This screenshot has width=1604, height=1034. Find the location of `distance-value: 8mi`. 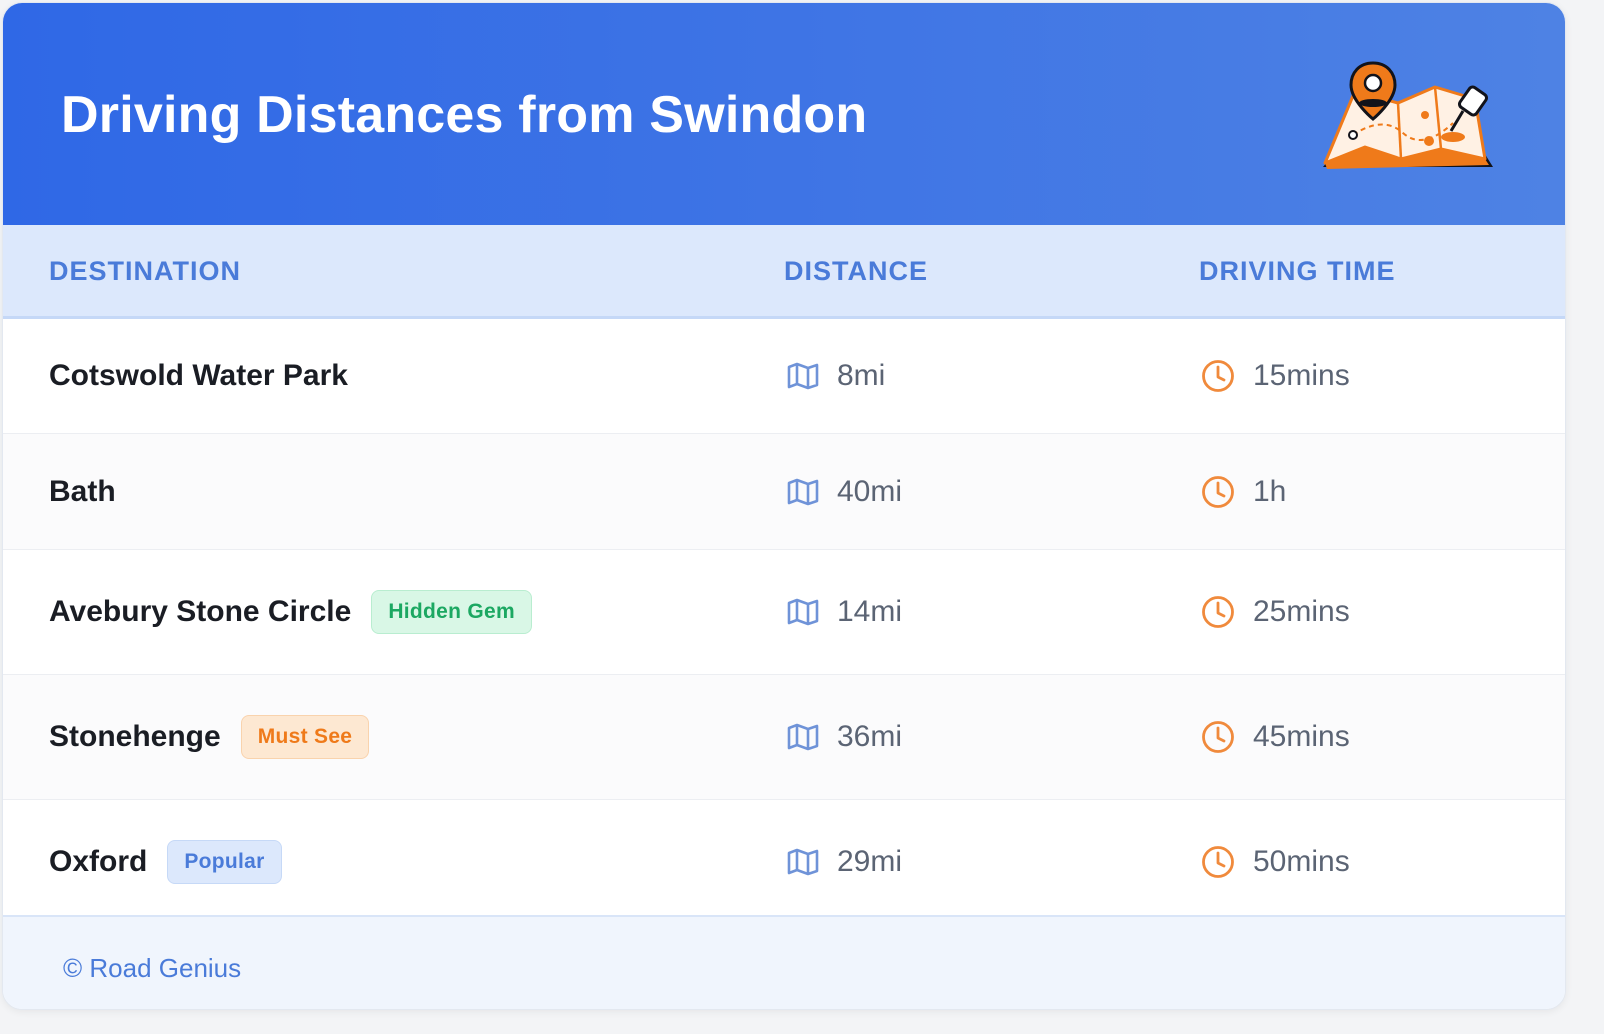

distance-value: 8mi is located at coordinates (861, 375).